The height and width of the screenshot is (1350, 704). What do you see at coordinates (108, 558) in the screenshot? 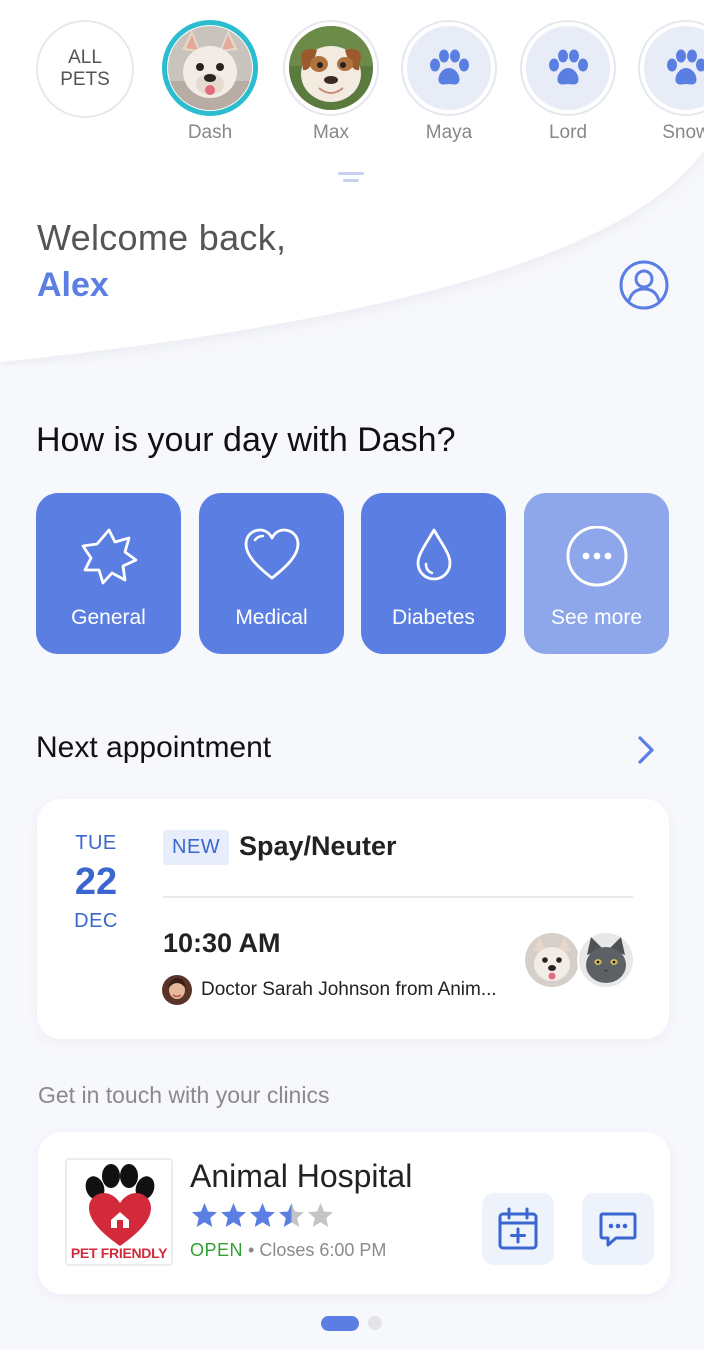
I see `starburst-icon` at bounding box center [108, 558].